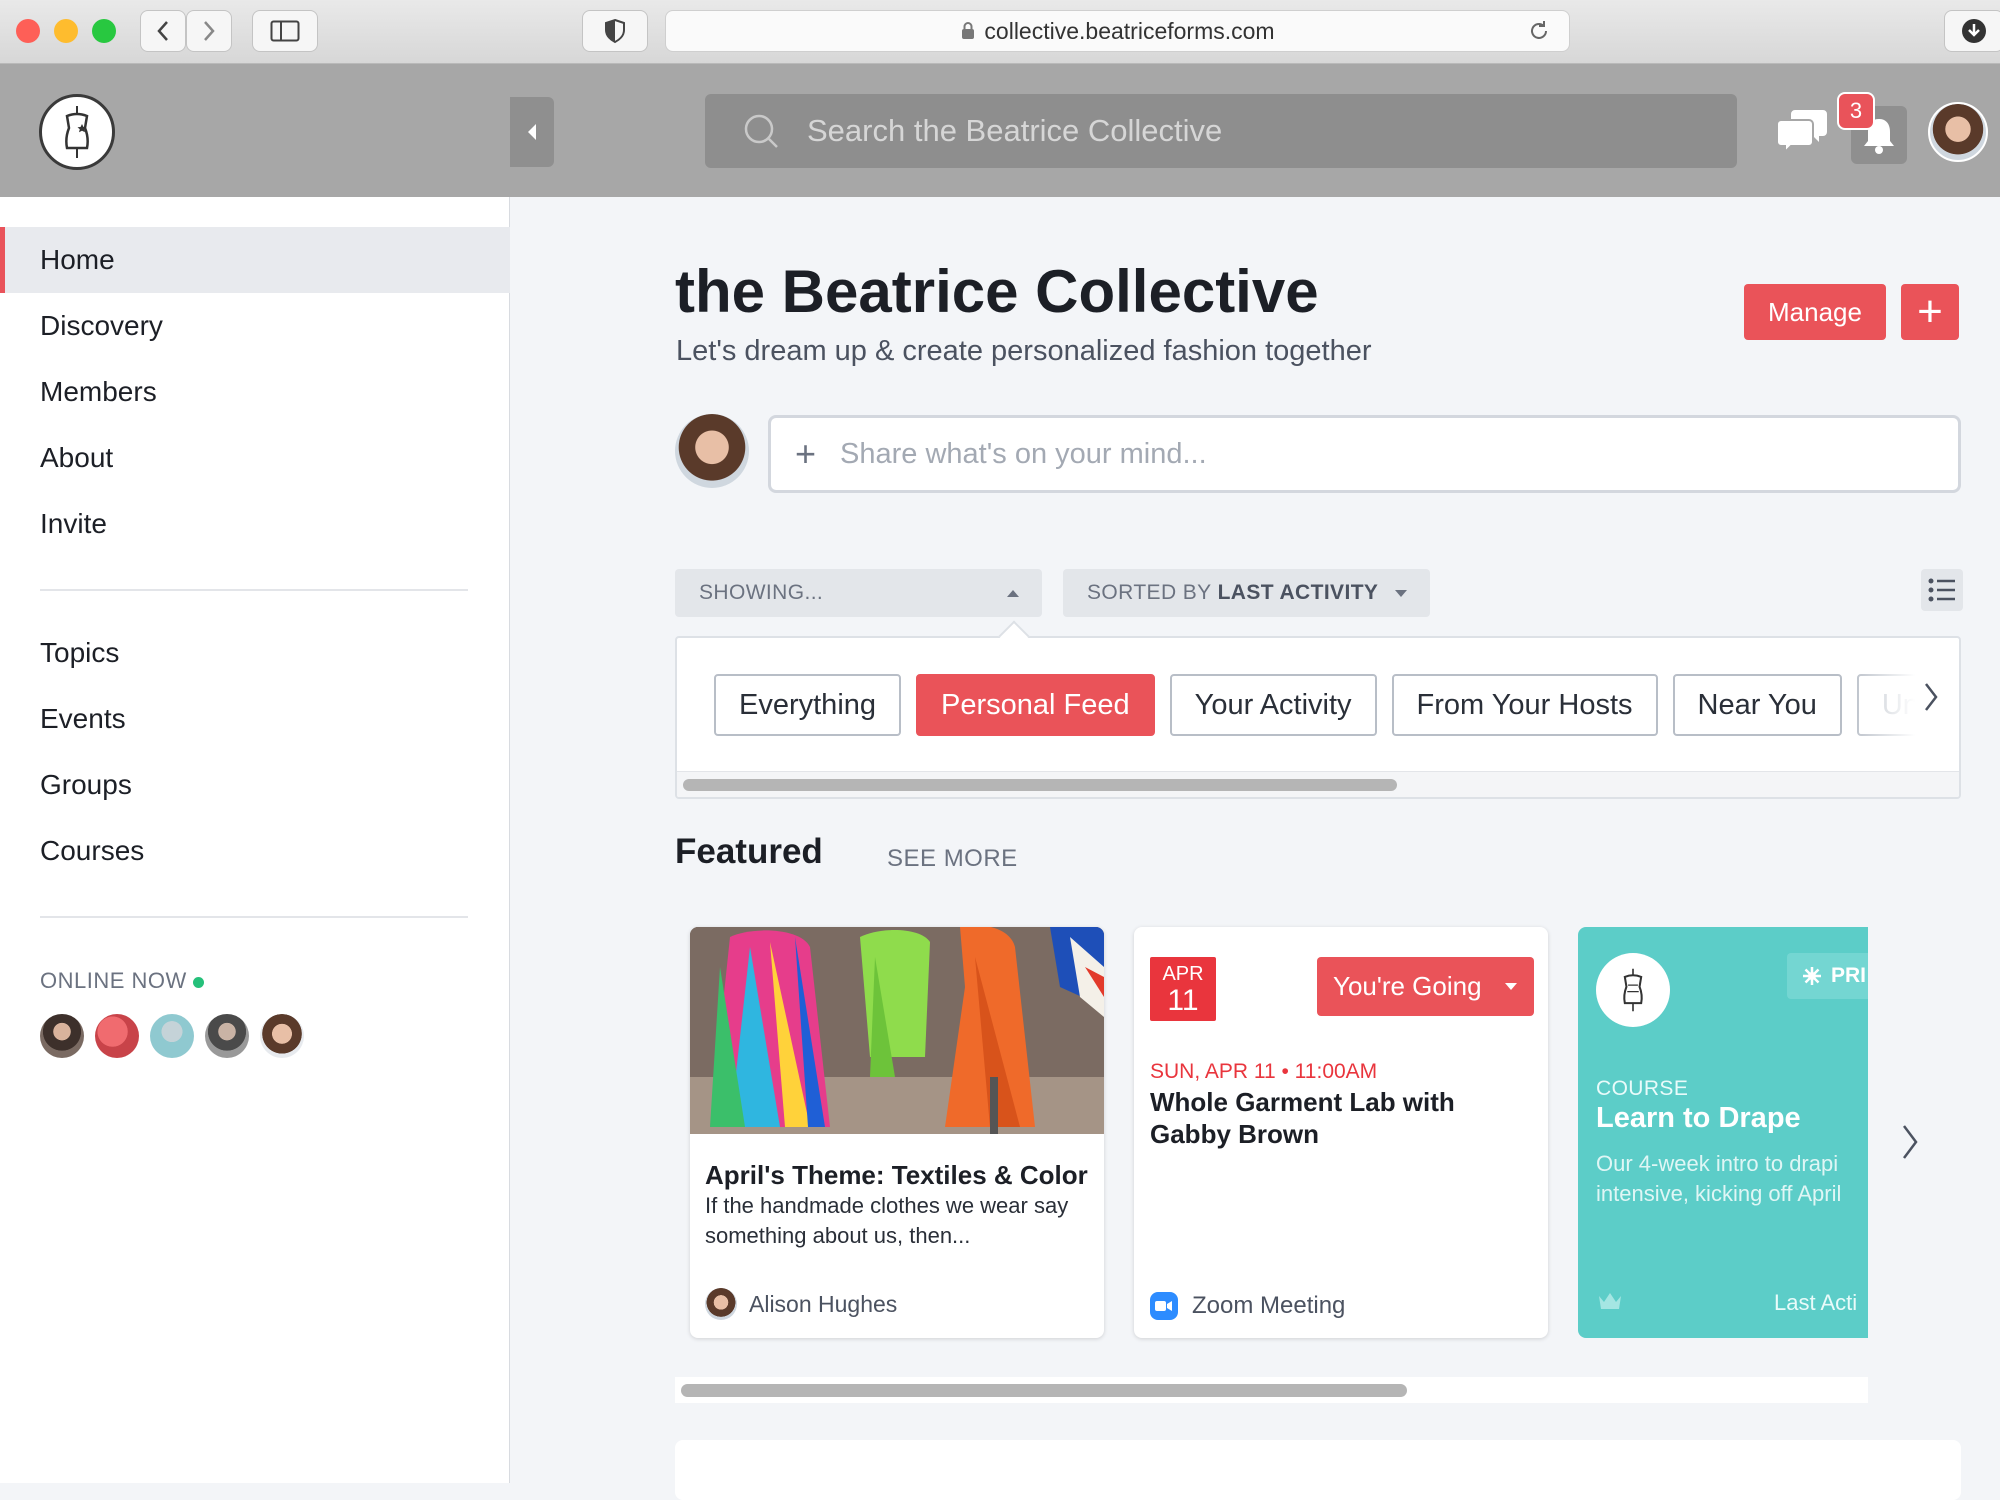  What do you see at coordinates (1246, 593) in the screenshot?
I see `sort-dropdown: SORTED BY LAST ACTIVITY` at bounding box center [1246, 593].